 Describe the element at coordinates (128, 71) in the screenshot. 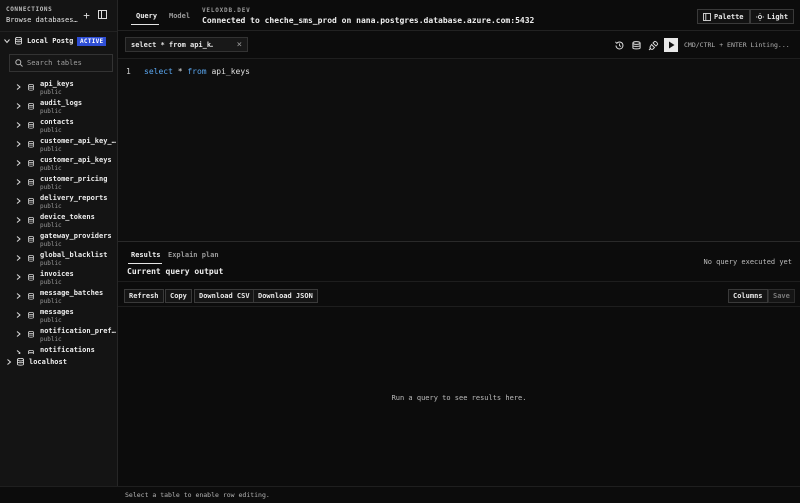

I see `line-number: 1` at that location.